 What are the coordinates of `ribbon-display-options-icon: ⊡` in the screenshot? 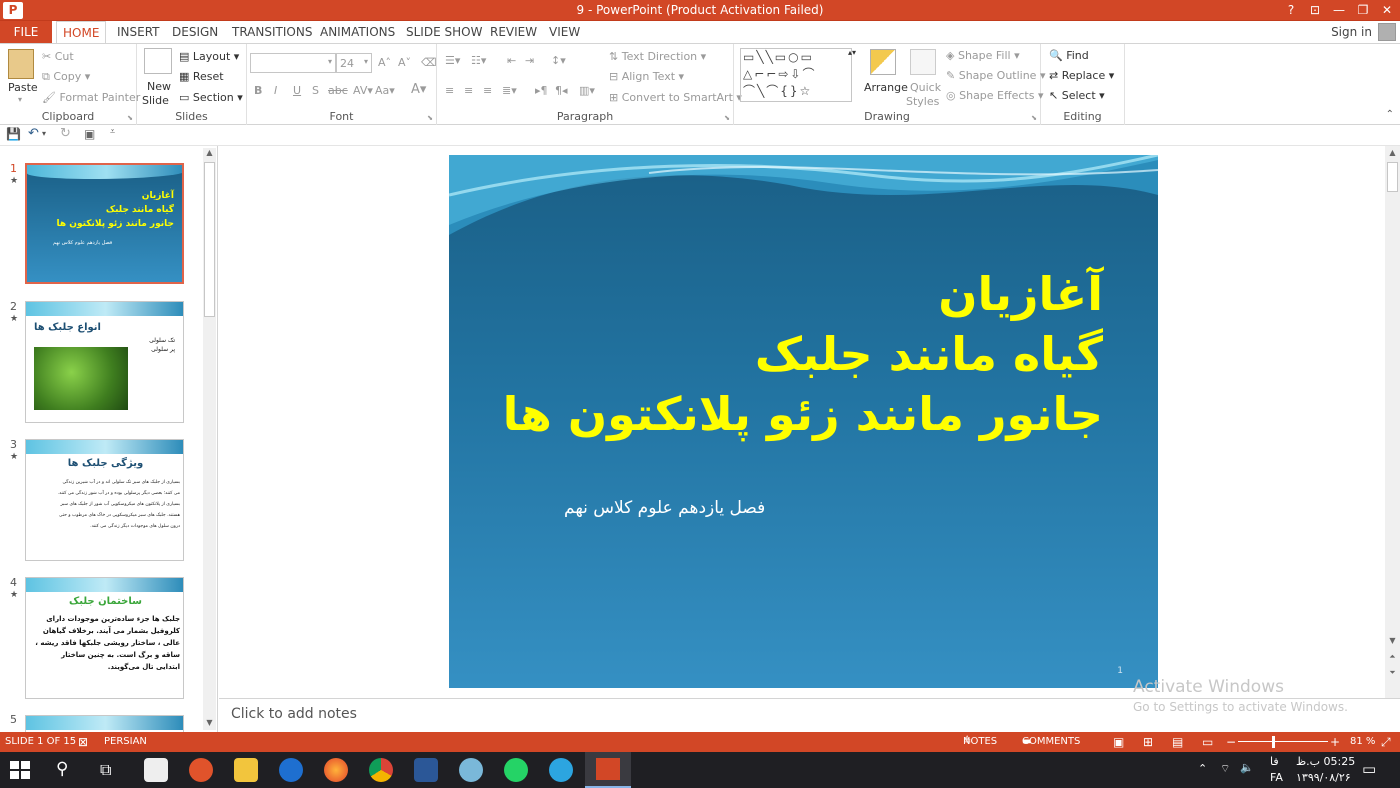 It's located at (1315, 10).